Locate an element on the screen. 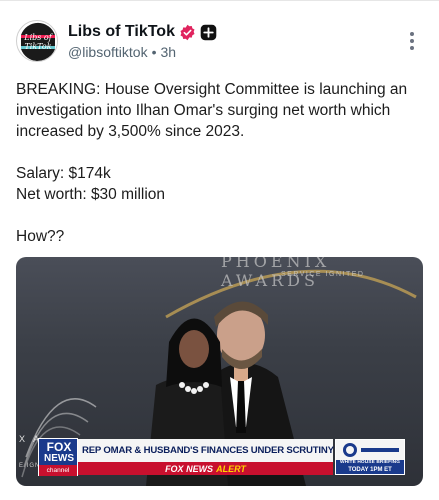 This screenshot has width=439, height=500. fox-logo-top: FOX is located at coordinates (59, 447).